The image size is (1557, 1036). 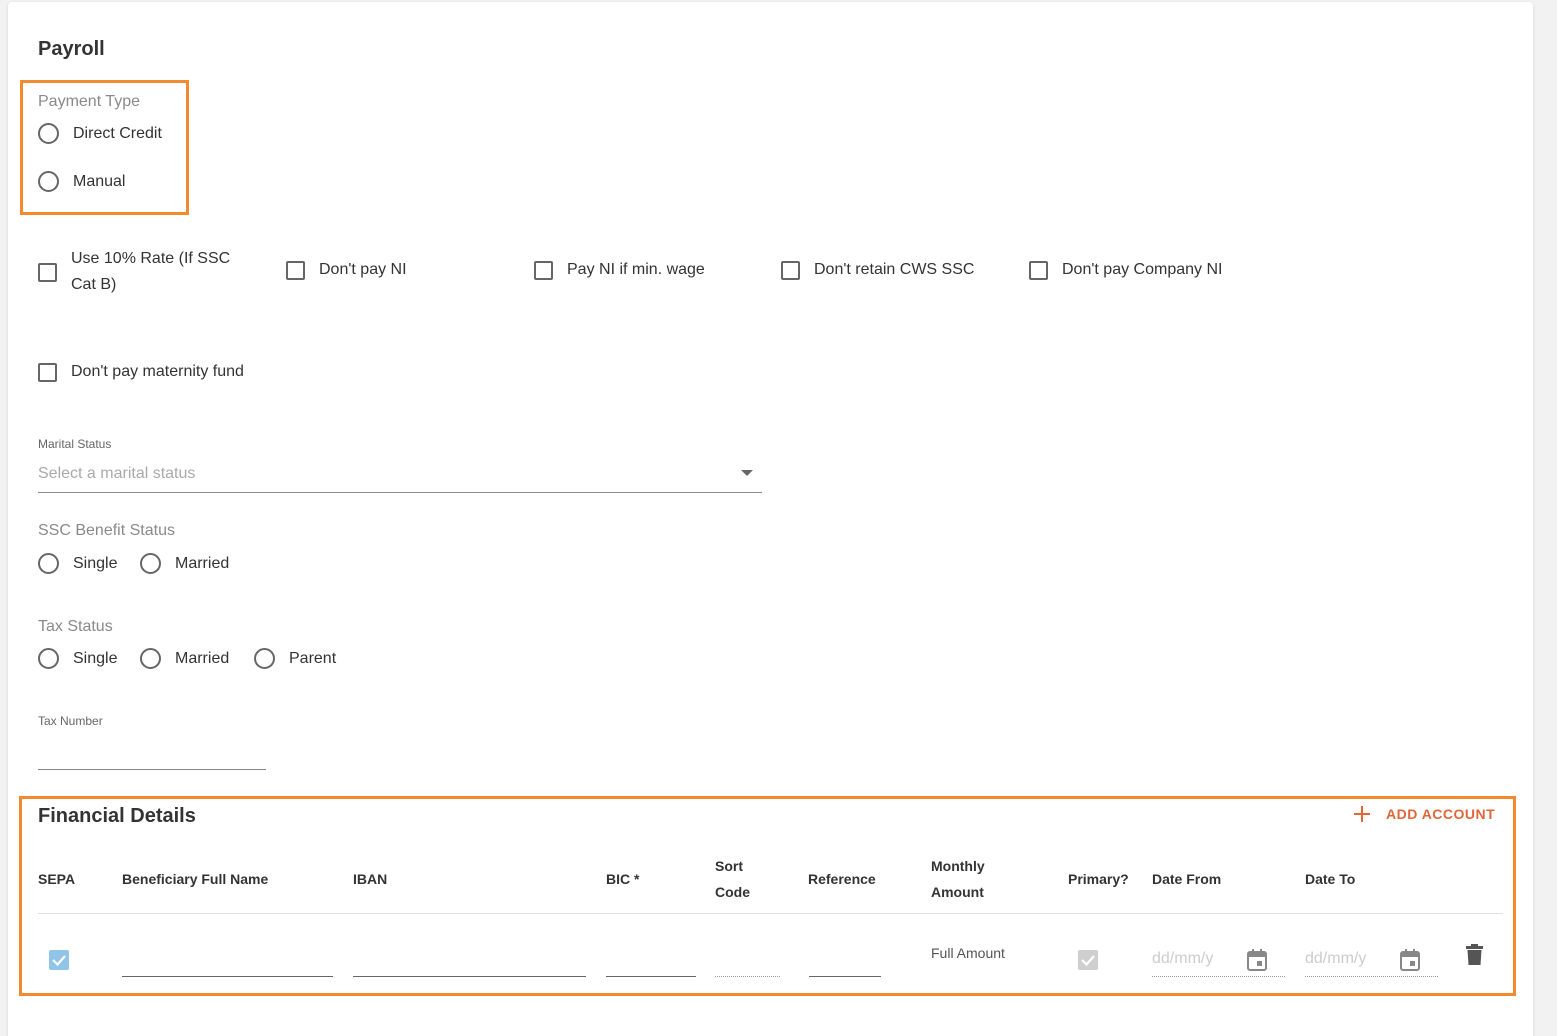 What do you see at coordinates (1371, 976) in the screenshot?
I see `date-to-underline` at bounding box center [1371, 976].